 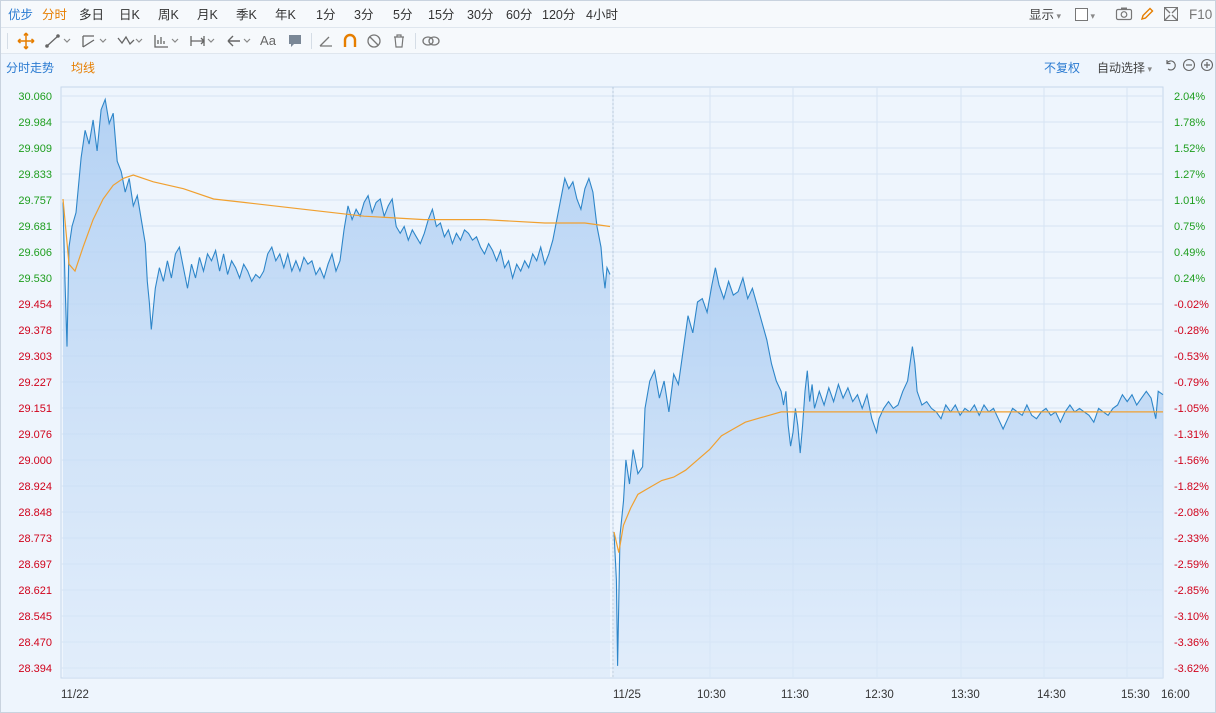 I want to click on price-tick: 28.848, so click(x=35, y=513).